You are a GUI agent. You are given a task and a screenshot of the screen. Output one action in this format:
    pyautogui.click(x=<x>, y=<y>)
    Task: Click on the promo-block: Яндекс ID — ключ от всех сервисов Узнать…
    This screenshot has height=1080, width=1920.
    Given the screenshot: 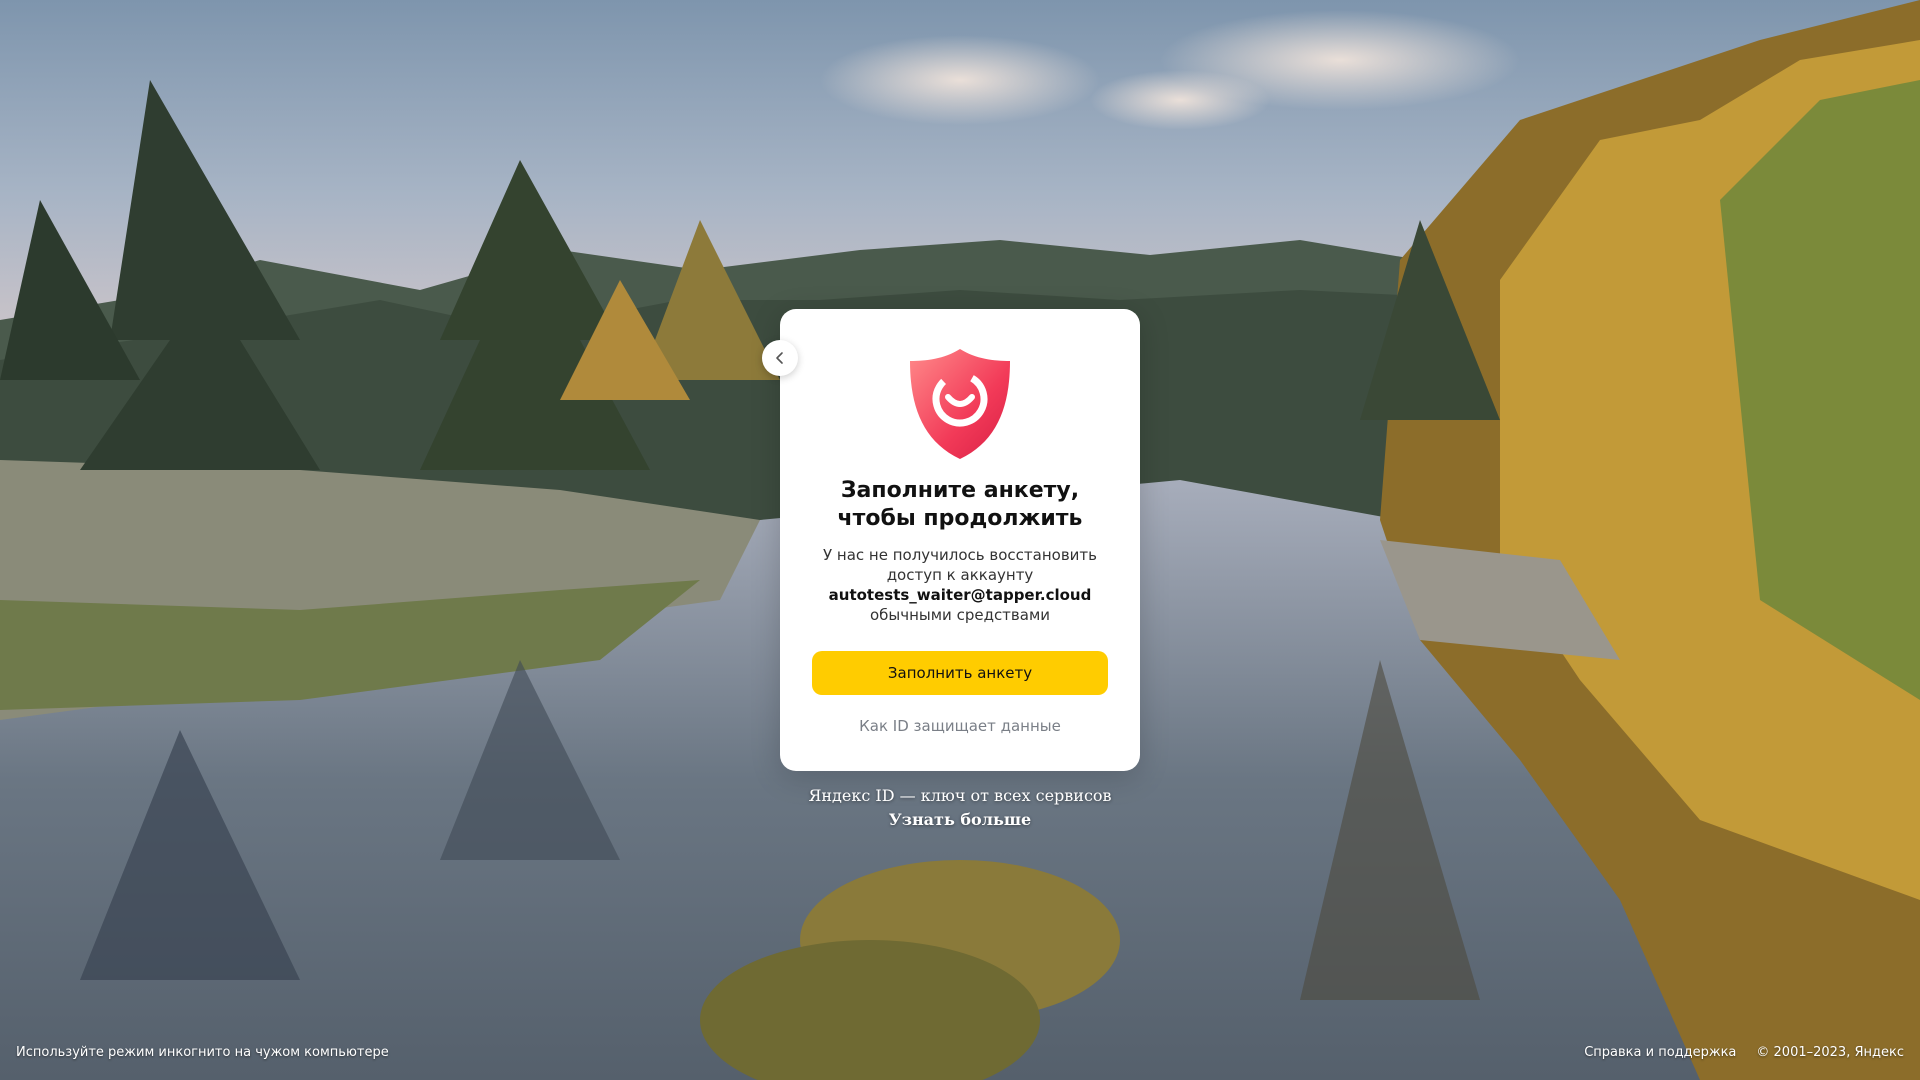 What is the action you would take?
    pyautogui.click(x=960, y=808)
    